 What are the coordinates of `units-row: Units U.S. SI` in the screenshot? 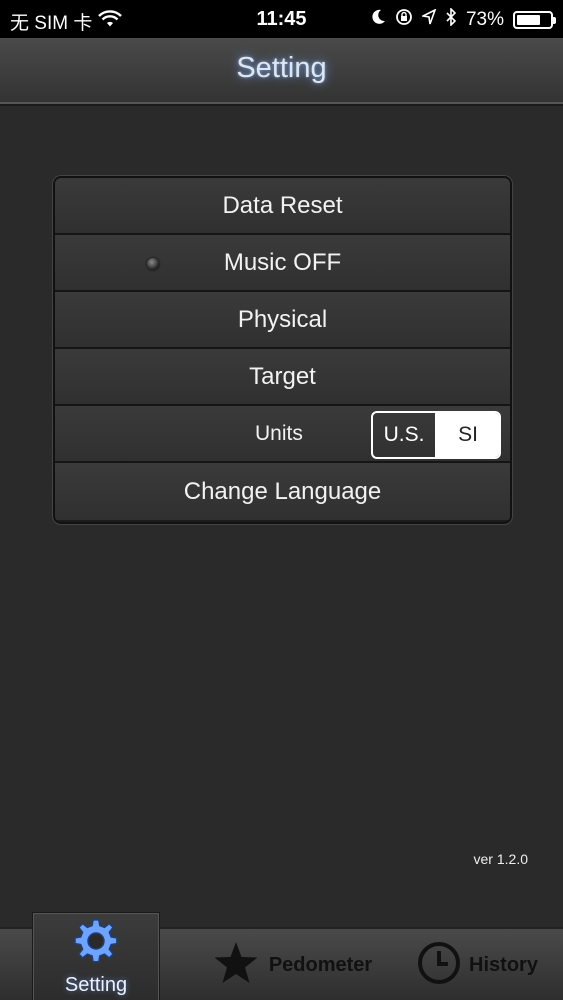 It's located at (282, 434).